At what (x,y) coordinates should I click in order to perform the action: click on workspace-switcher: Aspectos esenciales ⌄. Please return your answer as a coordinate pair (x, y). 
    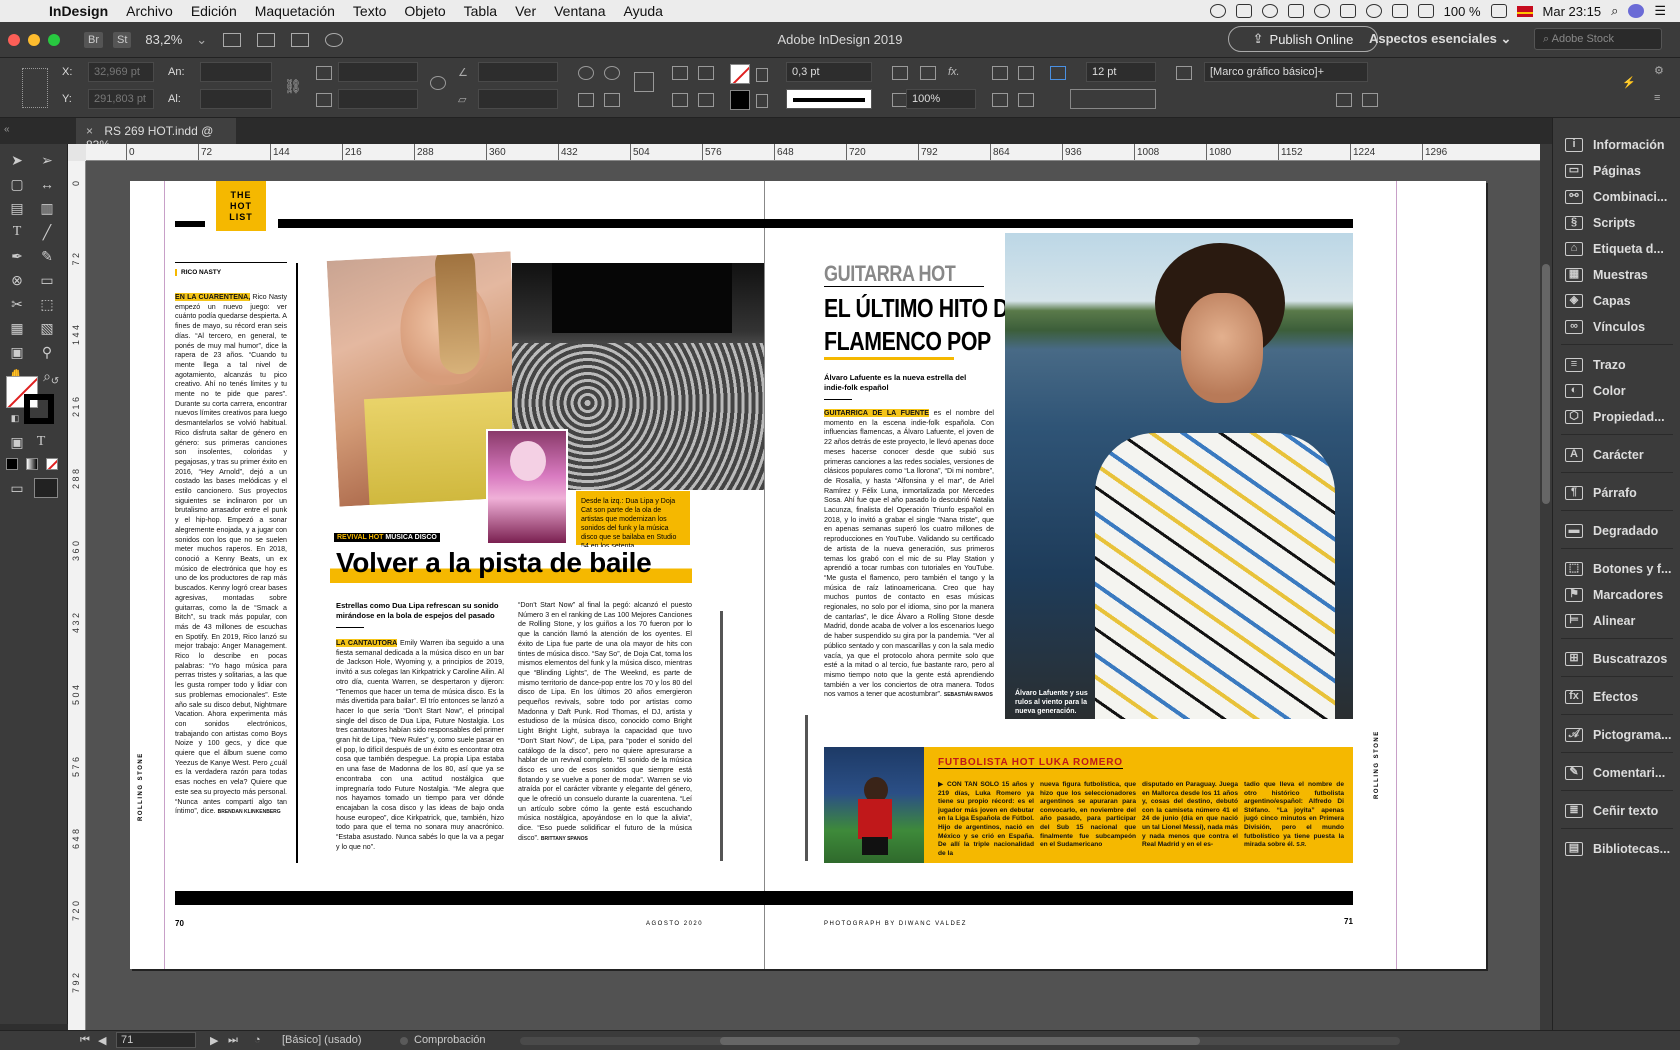
    Looking at the image, I should click on (1440, 39).